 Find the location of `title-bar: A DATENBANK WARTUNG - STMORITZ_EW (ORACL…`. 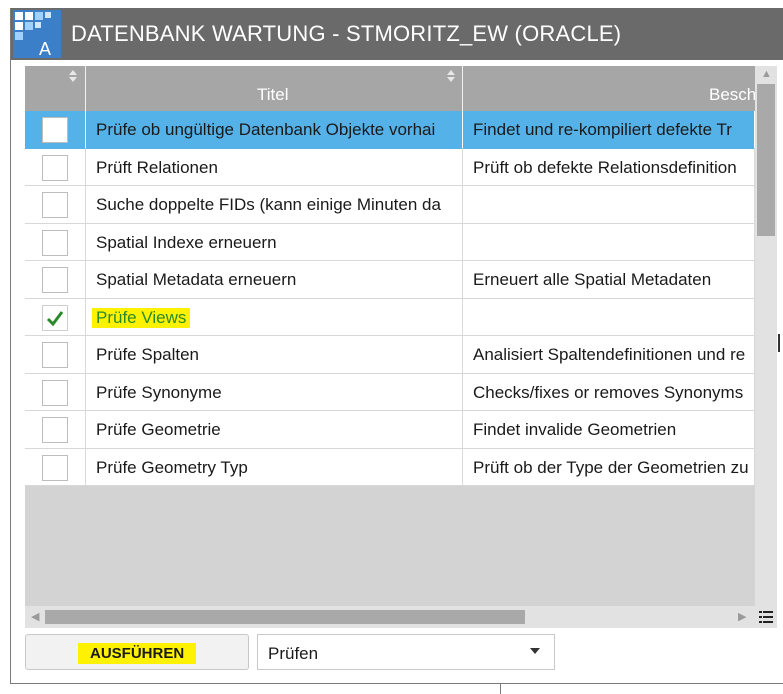

title-bar: A DATENBANK WARTUNG - STMORITZ_EW (ORACL… is located at coordinates (397, 34).